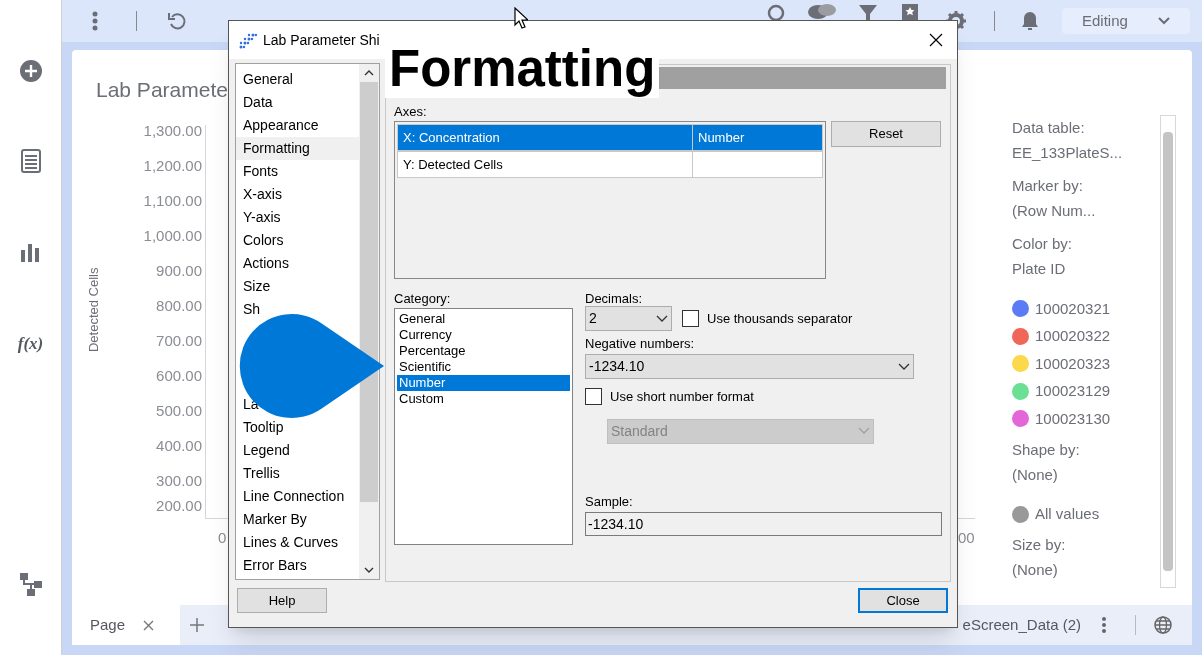  What do you see at coordinates (172, 201) in the screenshot?
I see `tick-label: 1,100.00` at bounding box center [172, 201].